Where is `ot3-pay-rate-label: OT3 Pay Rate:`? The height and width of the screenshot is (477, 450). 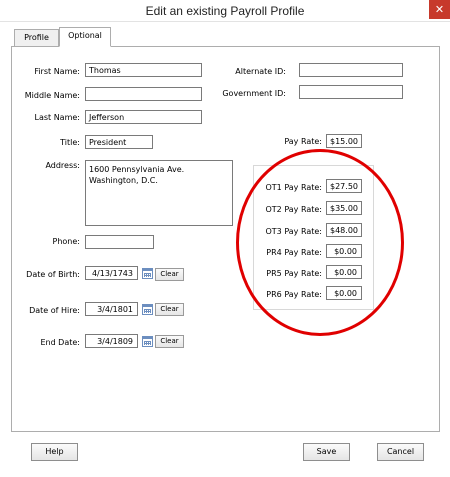 ot3-pay-rate-label: OT3 Pay Rate: is located at coordinates (294, 231).